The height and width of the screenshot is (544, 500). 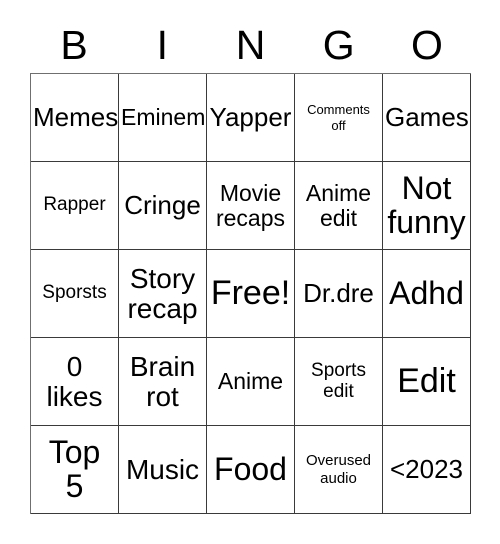 I want to click on bingo-cell-label: Comments off, so click(x=338, y=117).